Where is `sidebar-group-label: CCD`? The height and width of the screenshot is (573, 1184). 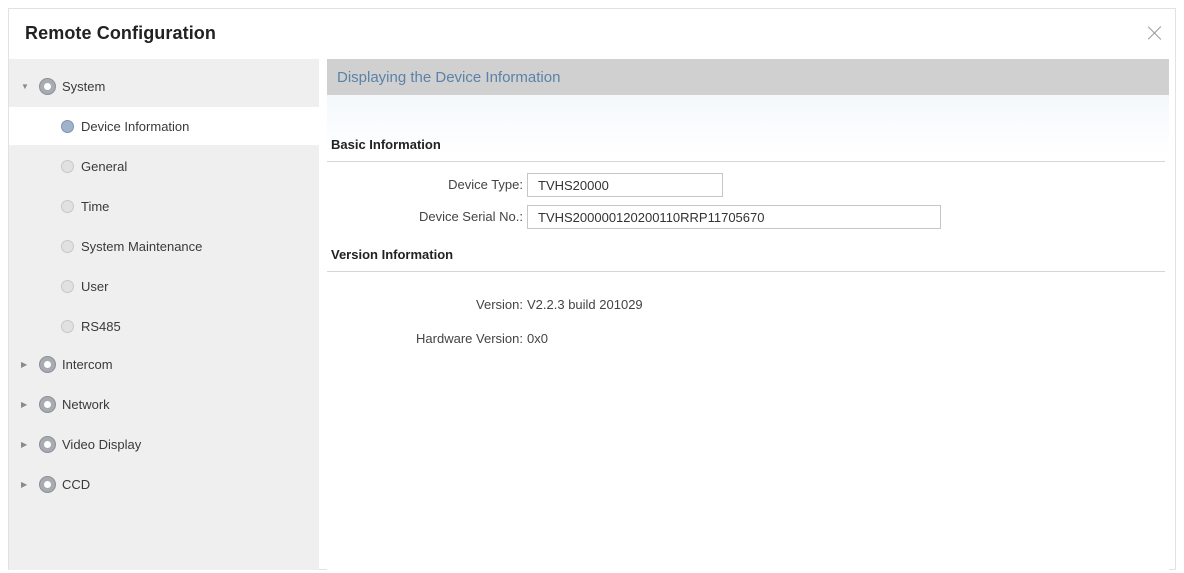
sidebar-group-label: CCD is located at coordinates (76, 484).